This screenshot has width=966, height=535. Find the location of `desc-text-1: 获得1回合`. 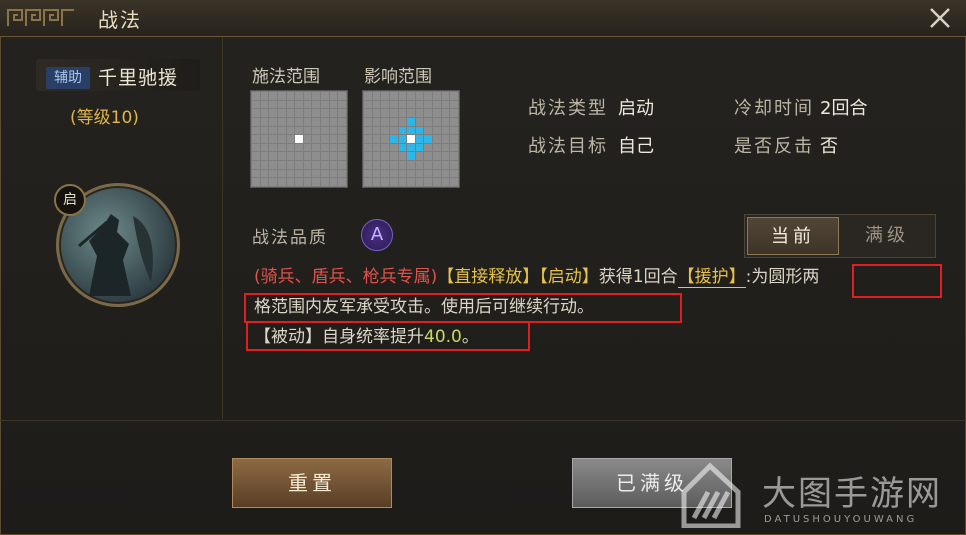

desc-text-1: 获得1回合 is located at coordinates (638, 277).